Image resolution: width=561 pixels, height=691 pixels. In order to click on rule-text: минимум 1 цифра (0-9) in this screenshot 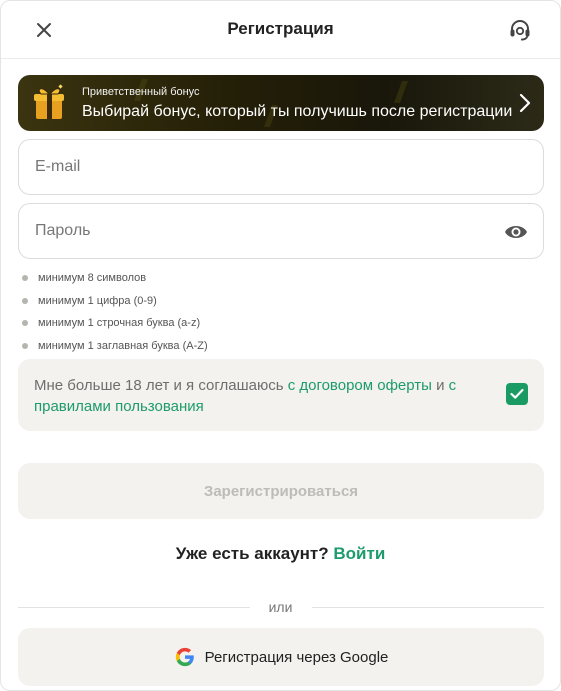, I will do `click(97, 300)`.